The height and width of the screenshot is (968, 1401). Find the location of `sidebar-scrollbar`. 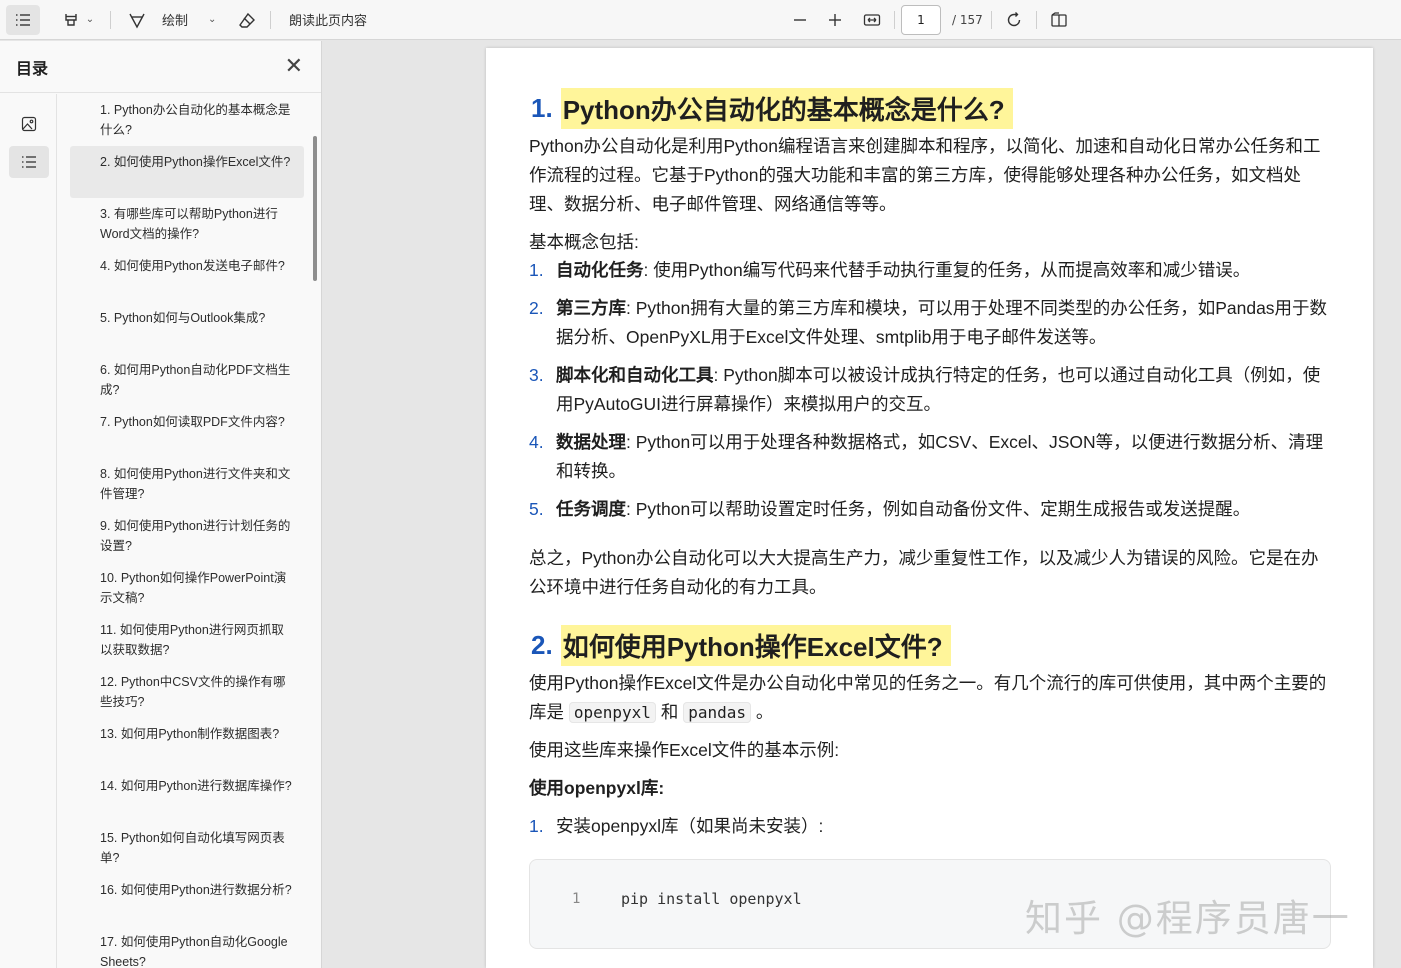

sidebar-scrollbar is located at coordinates (315, 208).